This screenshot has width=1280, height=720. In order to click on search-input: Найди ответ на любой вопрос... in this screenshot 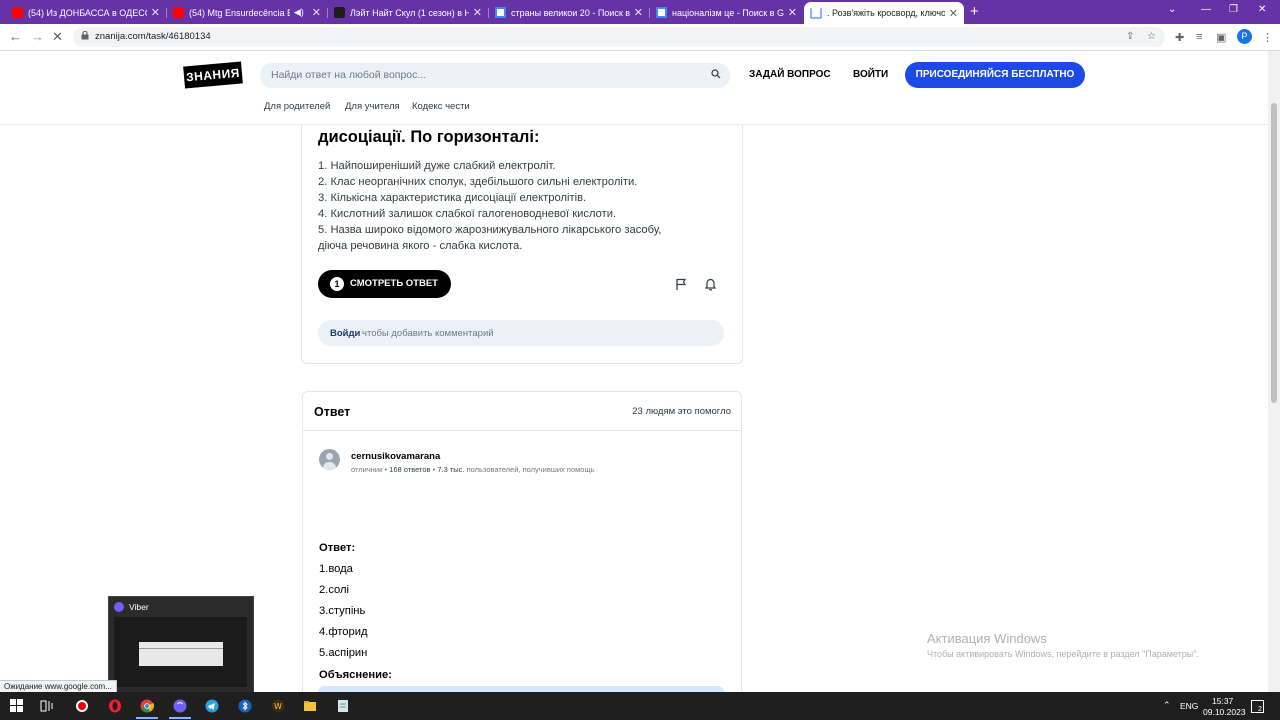, I will do `click(495, 75)`.